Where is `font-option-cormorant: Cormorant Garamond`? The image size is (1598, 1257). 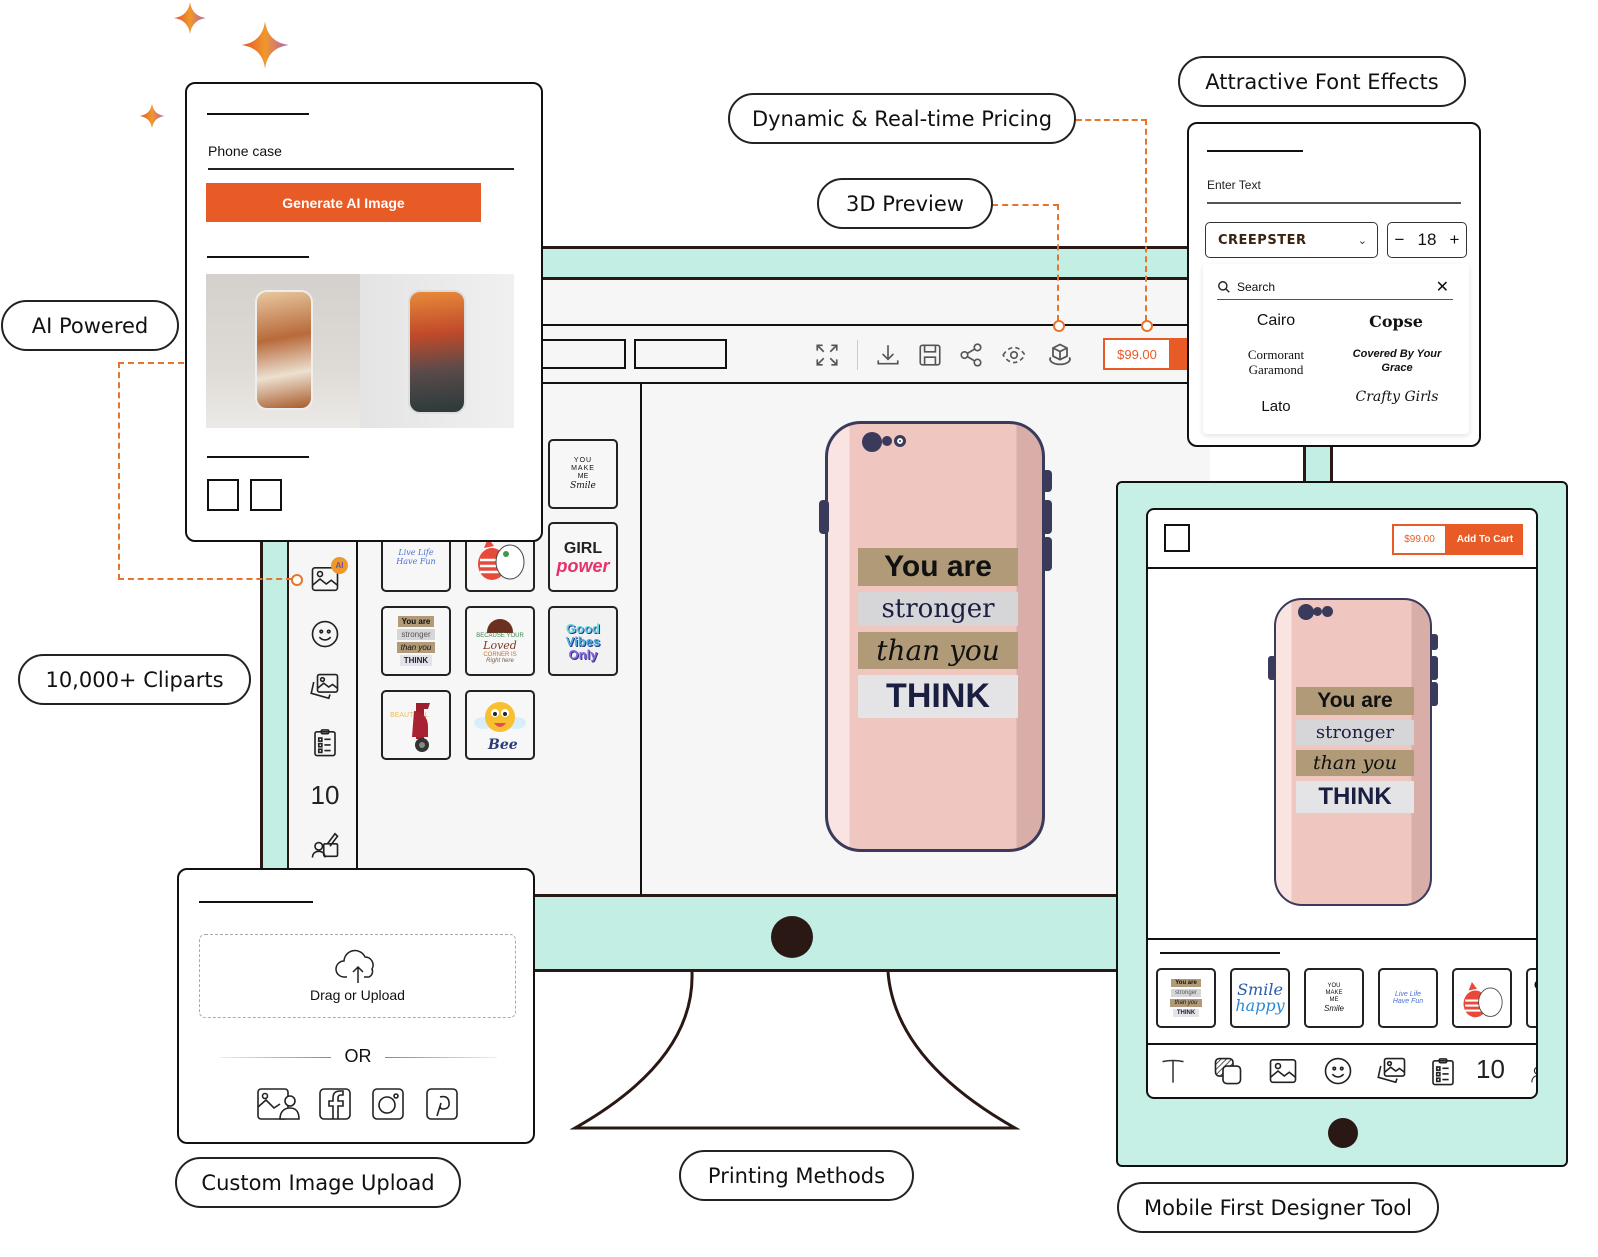
font-option-cormorant: Cormorant Garamond is located at coordinates (1276, 362).